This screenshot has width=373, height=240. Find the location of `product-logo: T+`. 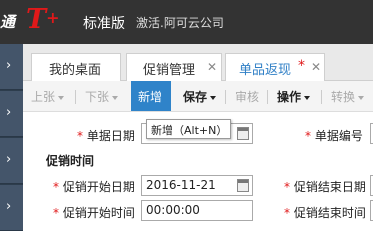

product-logo: T+ is located at coordinates (43, 19).